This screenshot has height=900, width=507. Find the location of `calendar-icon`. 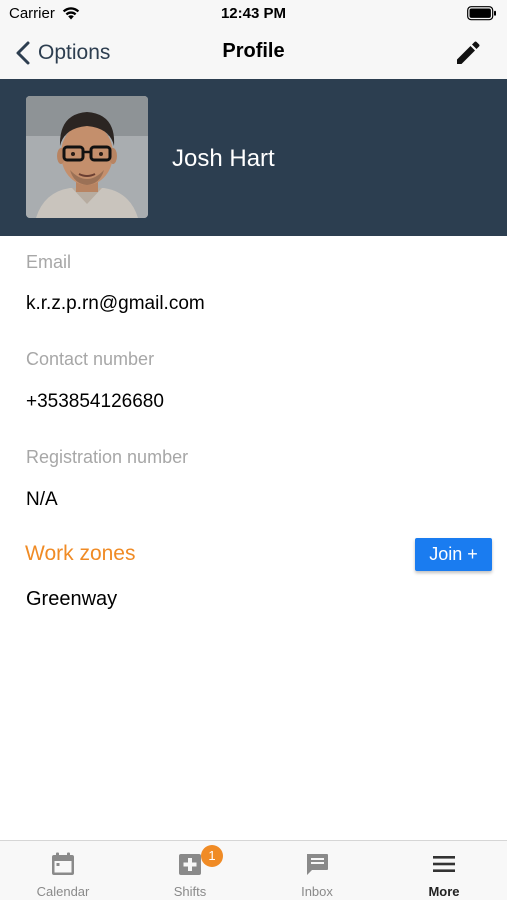

calendar-icon is located at coordinates (63, 863).